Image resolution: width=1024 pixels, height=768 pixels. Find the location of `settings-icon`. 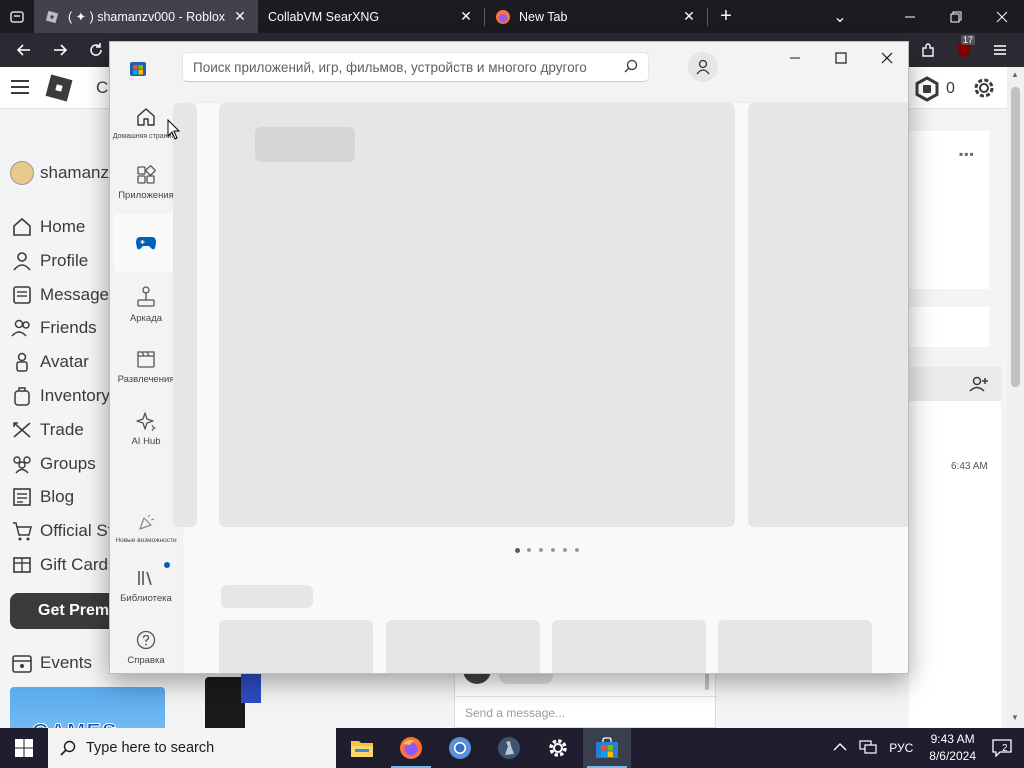

settings-icon is located at coordinates (558, 748).